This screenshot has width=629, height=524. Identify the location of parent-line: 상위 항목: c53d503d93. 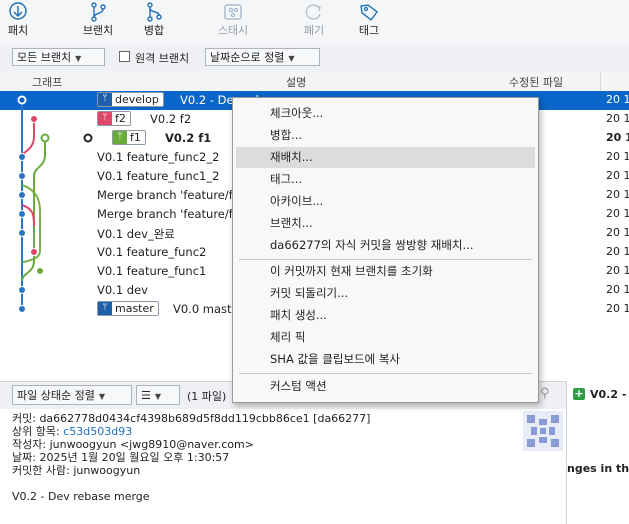
(72, 432).